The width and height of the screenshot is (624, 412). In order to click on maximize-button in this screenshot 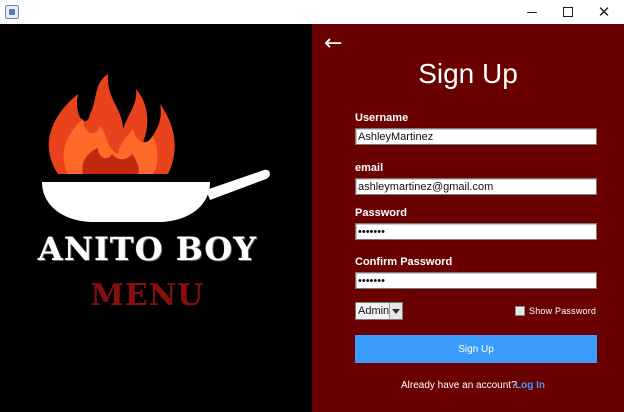, I will do `click(568, 12)`.